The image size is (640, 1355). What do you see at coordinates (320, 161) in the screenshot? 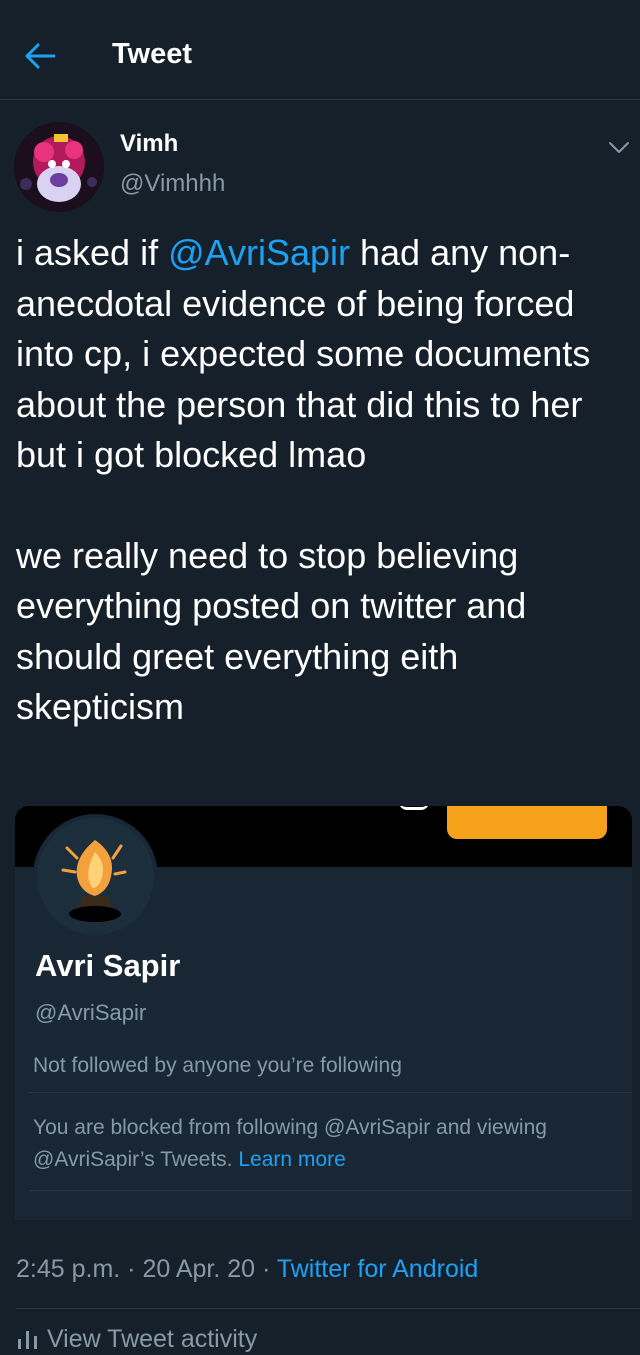
I see `tweet-author: Vimh @Vimhhh` at bounding box center [320, 161].